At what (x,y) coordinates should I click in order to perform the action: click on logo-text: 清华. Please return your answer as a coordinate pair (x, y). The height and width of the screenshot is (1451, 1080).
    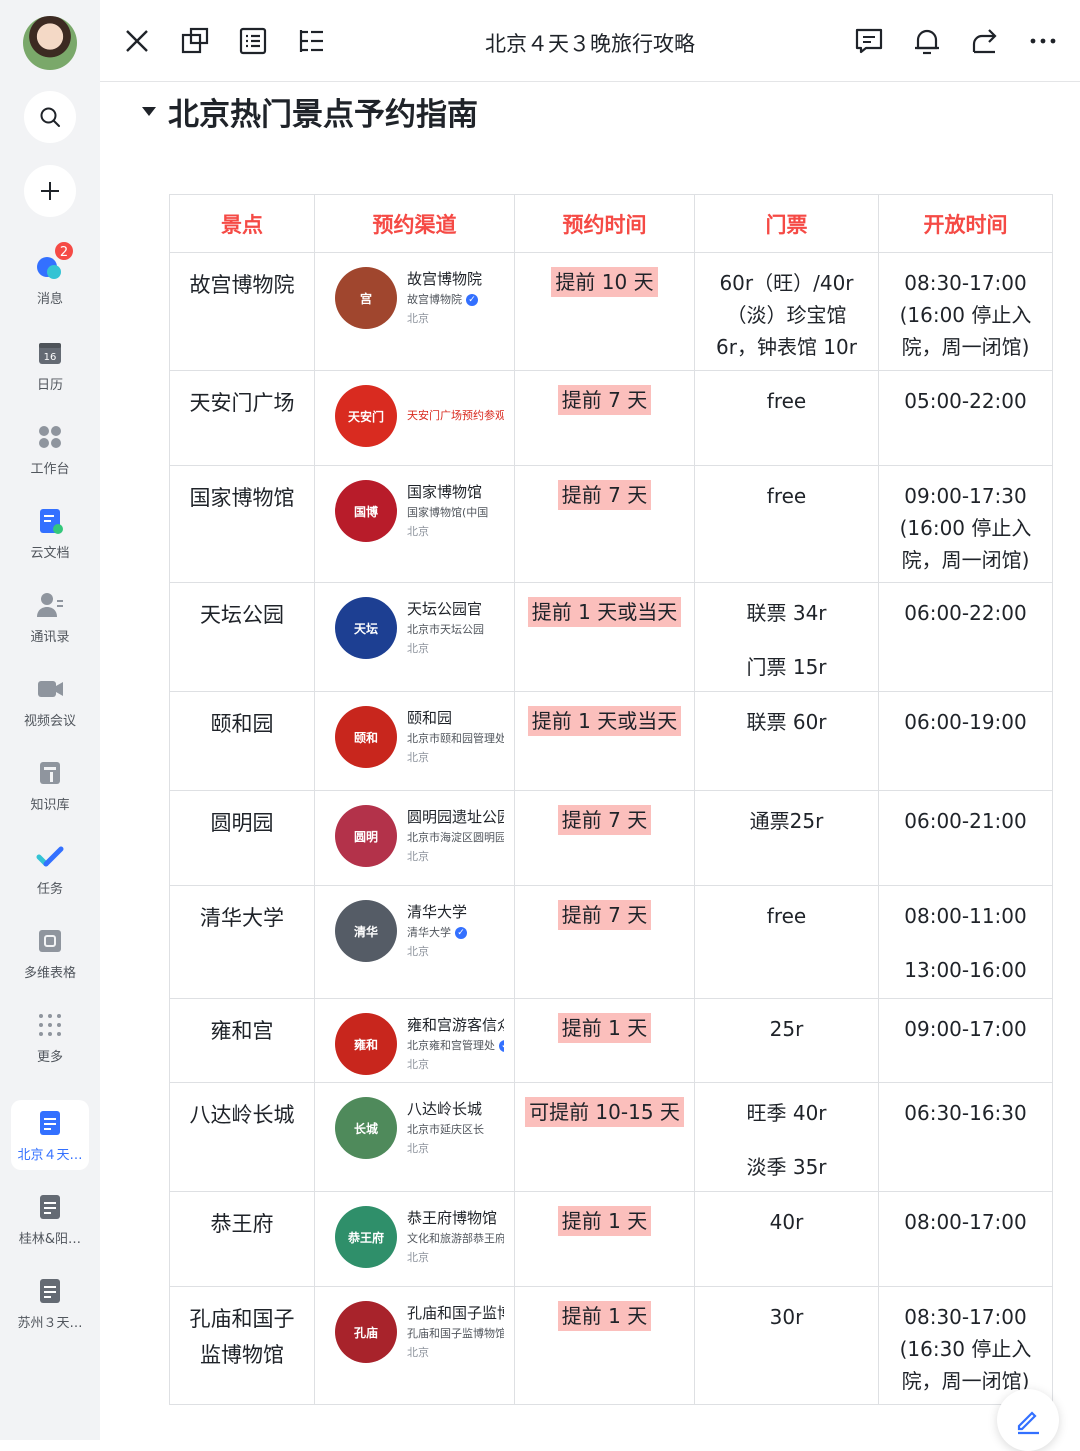
    Looking at the image, I should click on (365, 931).